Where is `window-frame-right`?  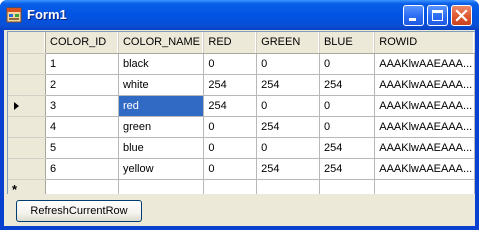 window-frame-right is located at coordinates (477, 130).